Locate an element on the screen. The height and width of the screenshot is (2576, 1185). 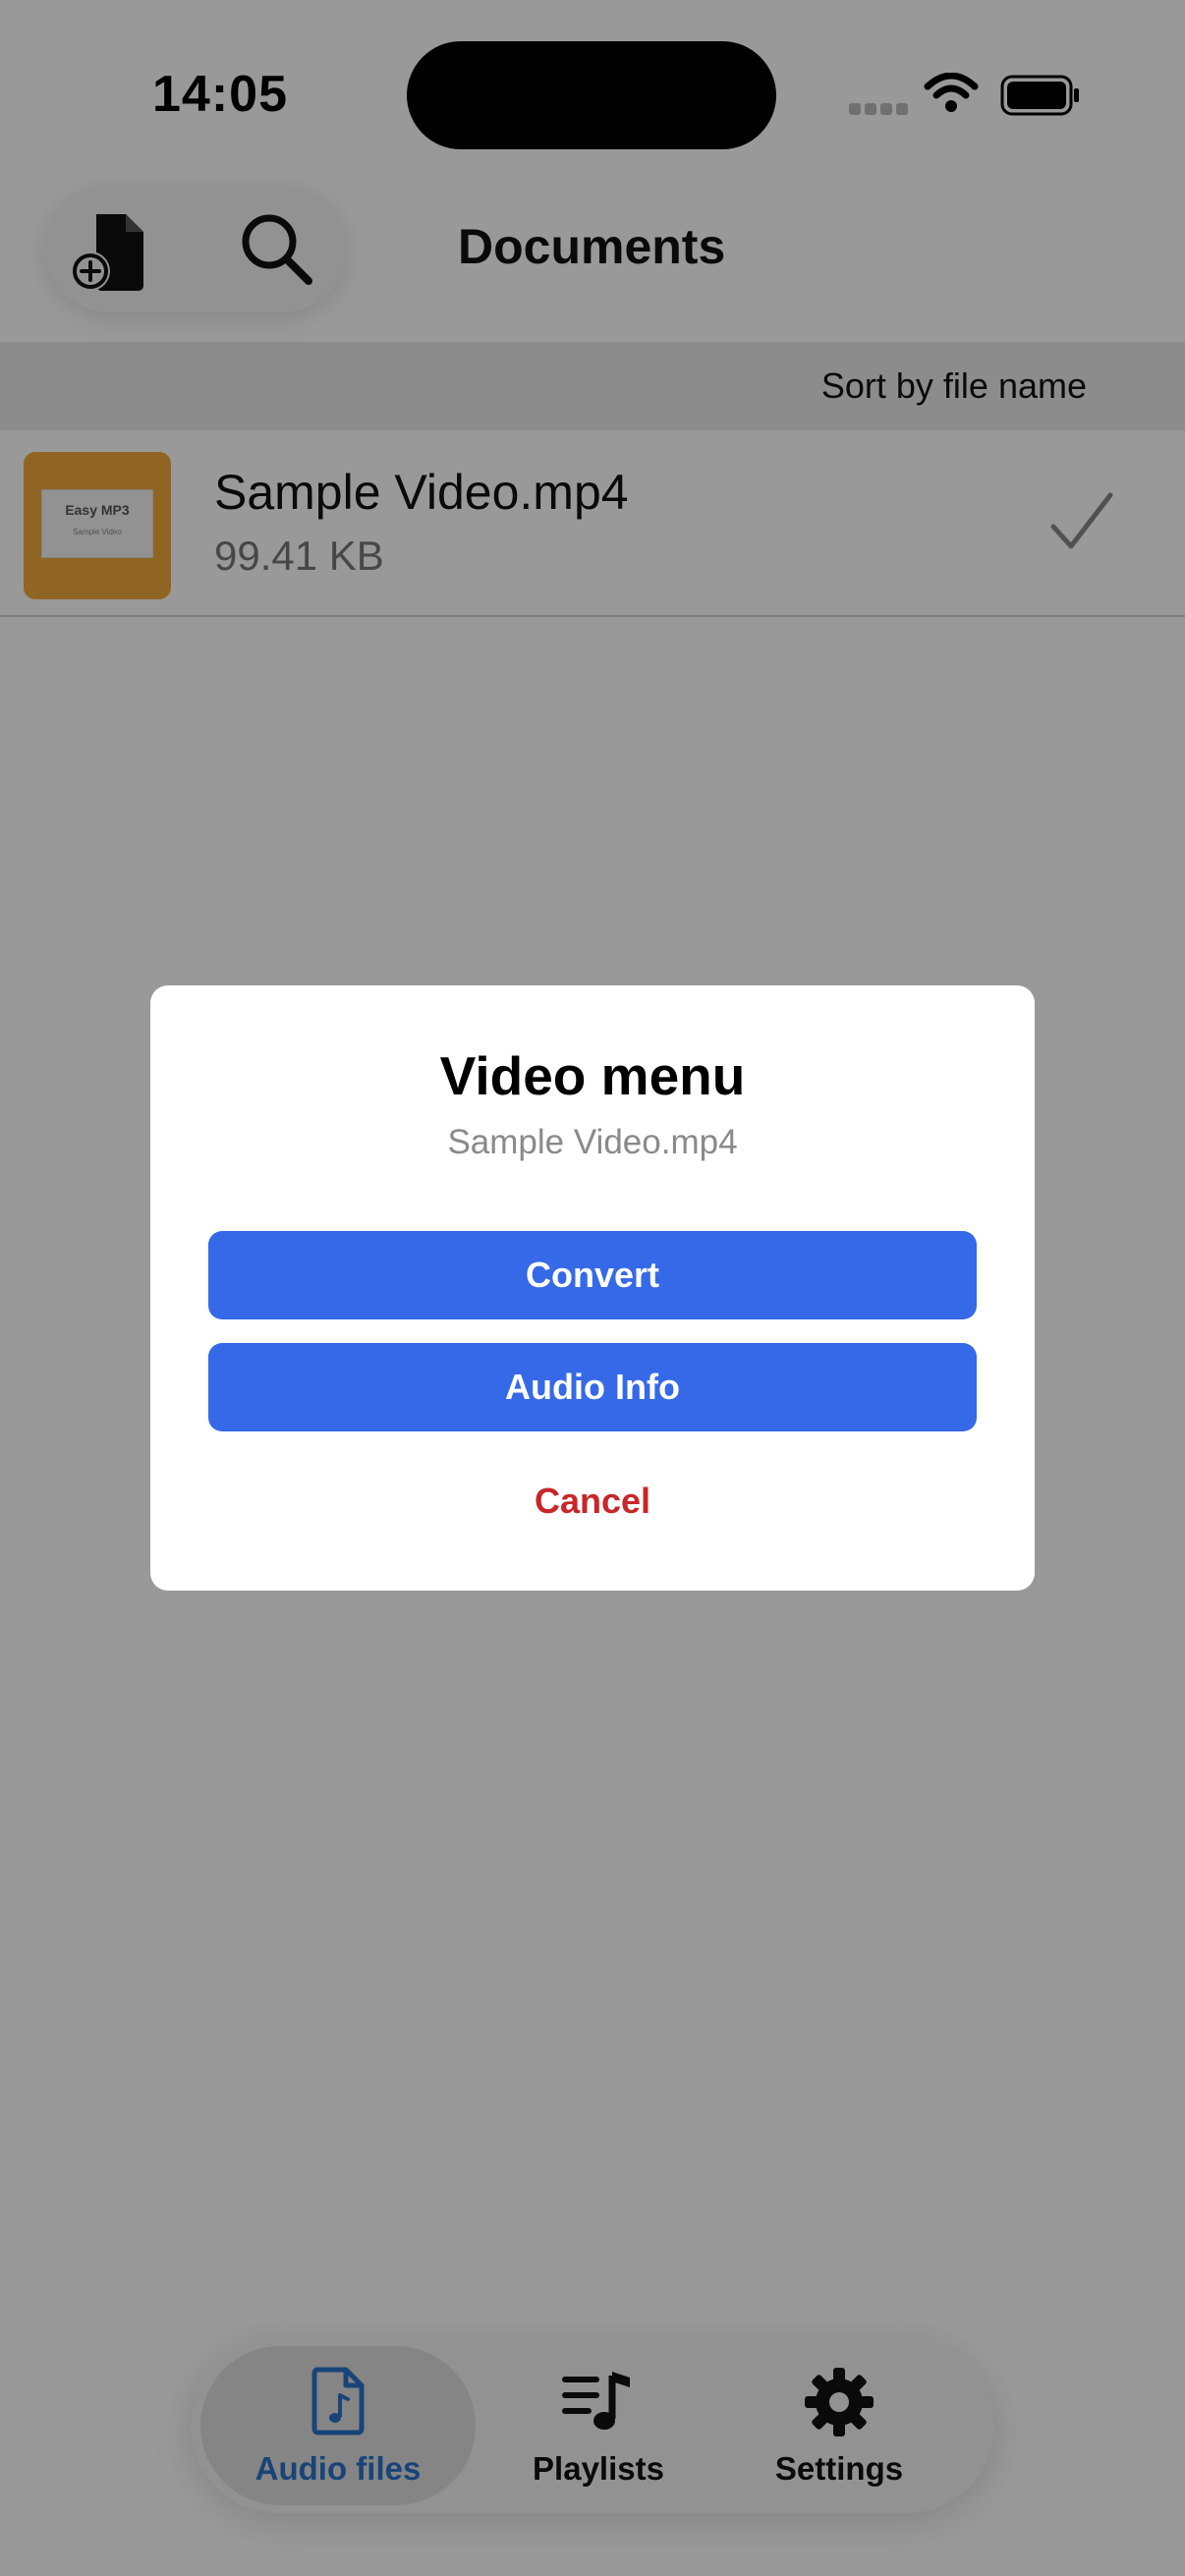
cancel-button: Cancel is located at coordinates (592, 1501).